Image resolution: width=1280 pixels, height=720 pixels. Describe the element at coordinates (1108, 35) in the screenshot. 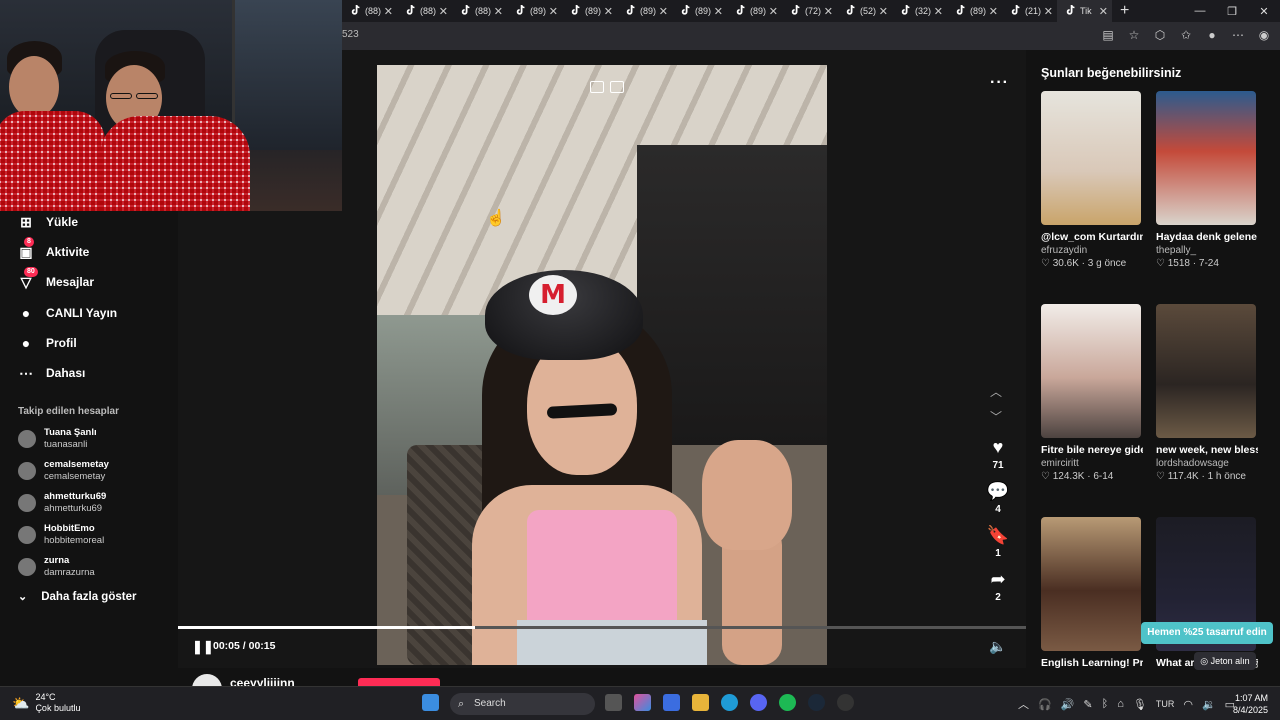

I see `reader-mode-icon: ▤` at that location.